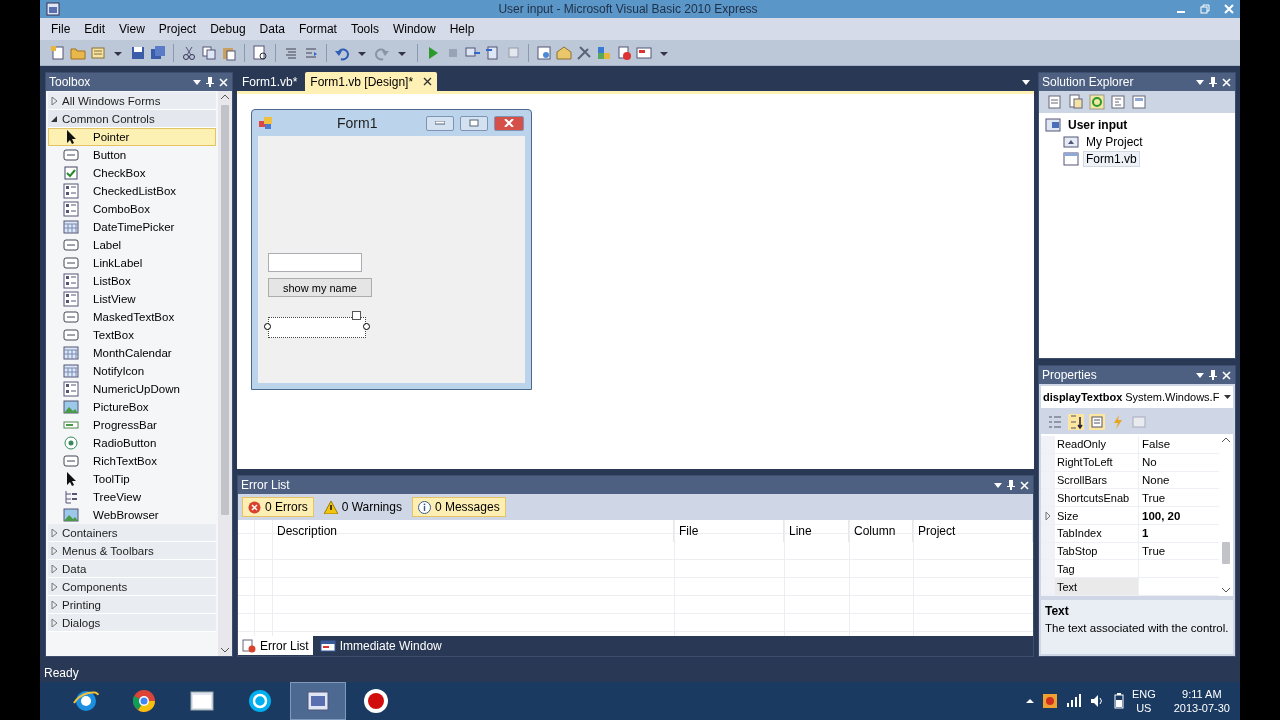 The image size is (1280, 720). What do you see at coordinates (584, 52) in the screenshot?
I see `tools-icon` at bounding box center [584, 52].